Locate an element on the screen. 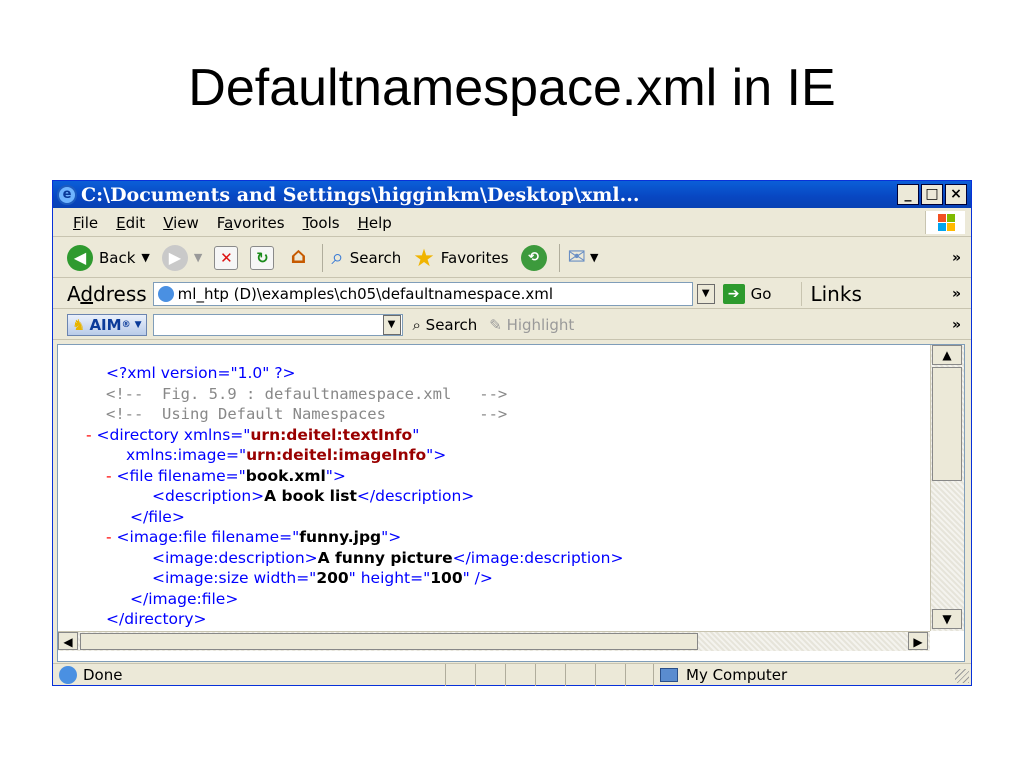 This screenshot has height=768, width=1024. search-magnifier-icon: ⌕ is located at coordinates (337, 257).